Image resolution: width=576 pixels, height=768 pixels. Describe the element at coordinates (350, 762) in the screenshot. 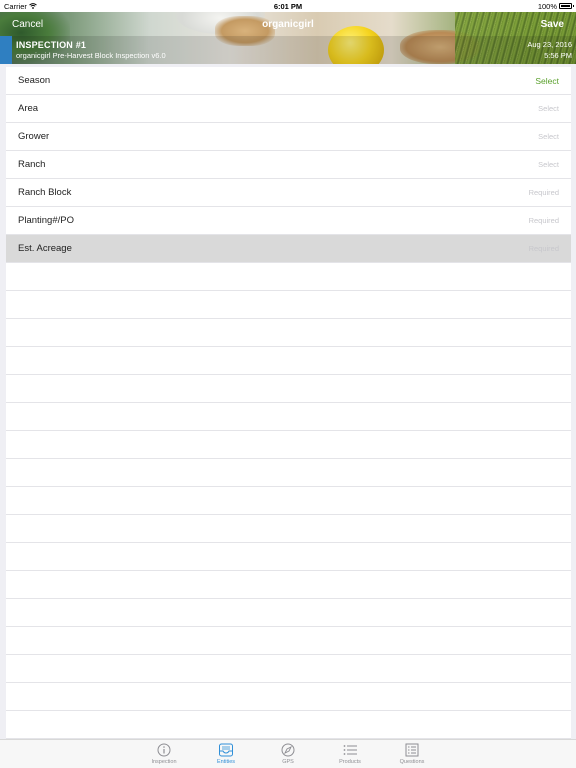

I see `tab-label: Products` at that location.